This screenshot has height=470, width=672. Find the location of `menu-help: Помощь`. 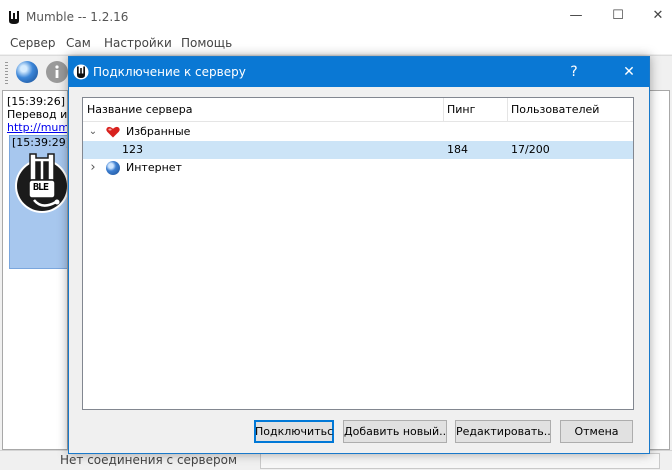

menu-help: Помощь is located at coordinates (206, 43).